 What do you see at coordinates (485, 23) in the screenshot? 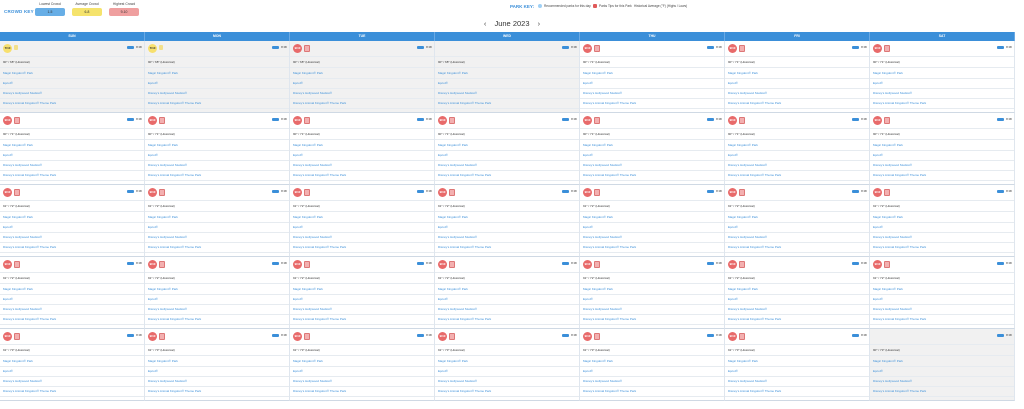
I see `prev-month-button: ‹` at bounding box center [485, 23].